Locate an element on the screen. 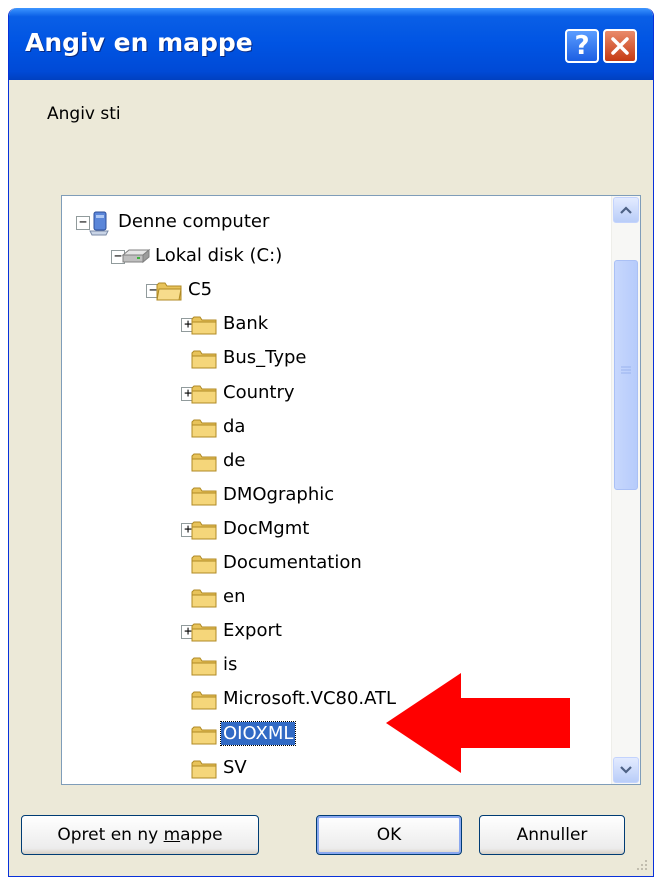 The width and height of the screenshot is (656, 877). tree-node-label: OIOXML is located at coordinates (258, 733).